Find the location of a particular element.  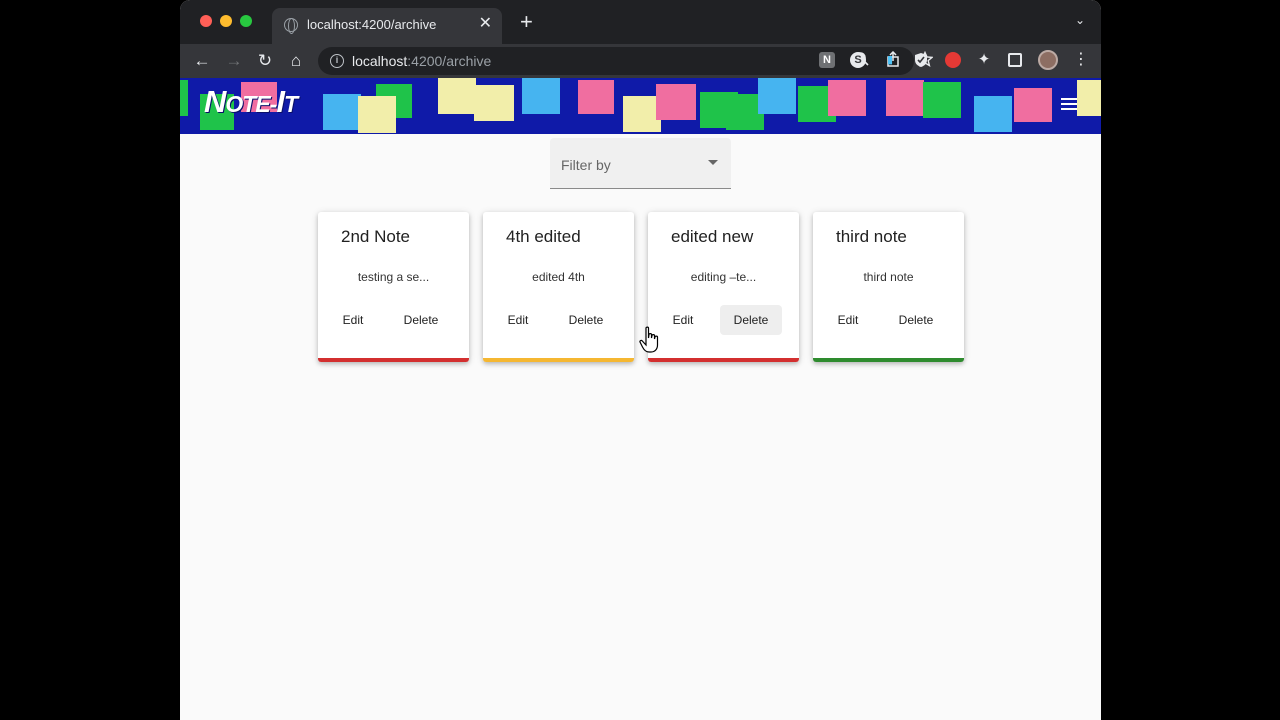

home-button: ⌂ is located at coordinates (296, 61).